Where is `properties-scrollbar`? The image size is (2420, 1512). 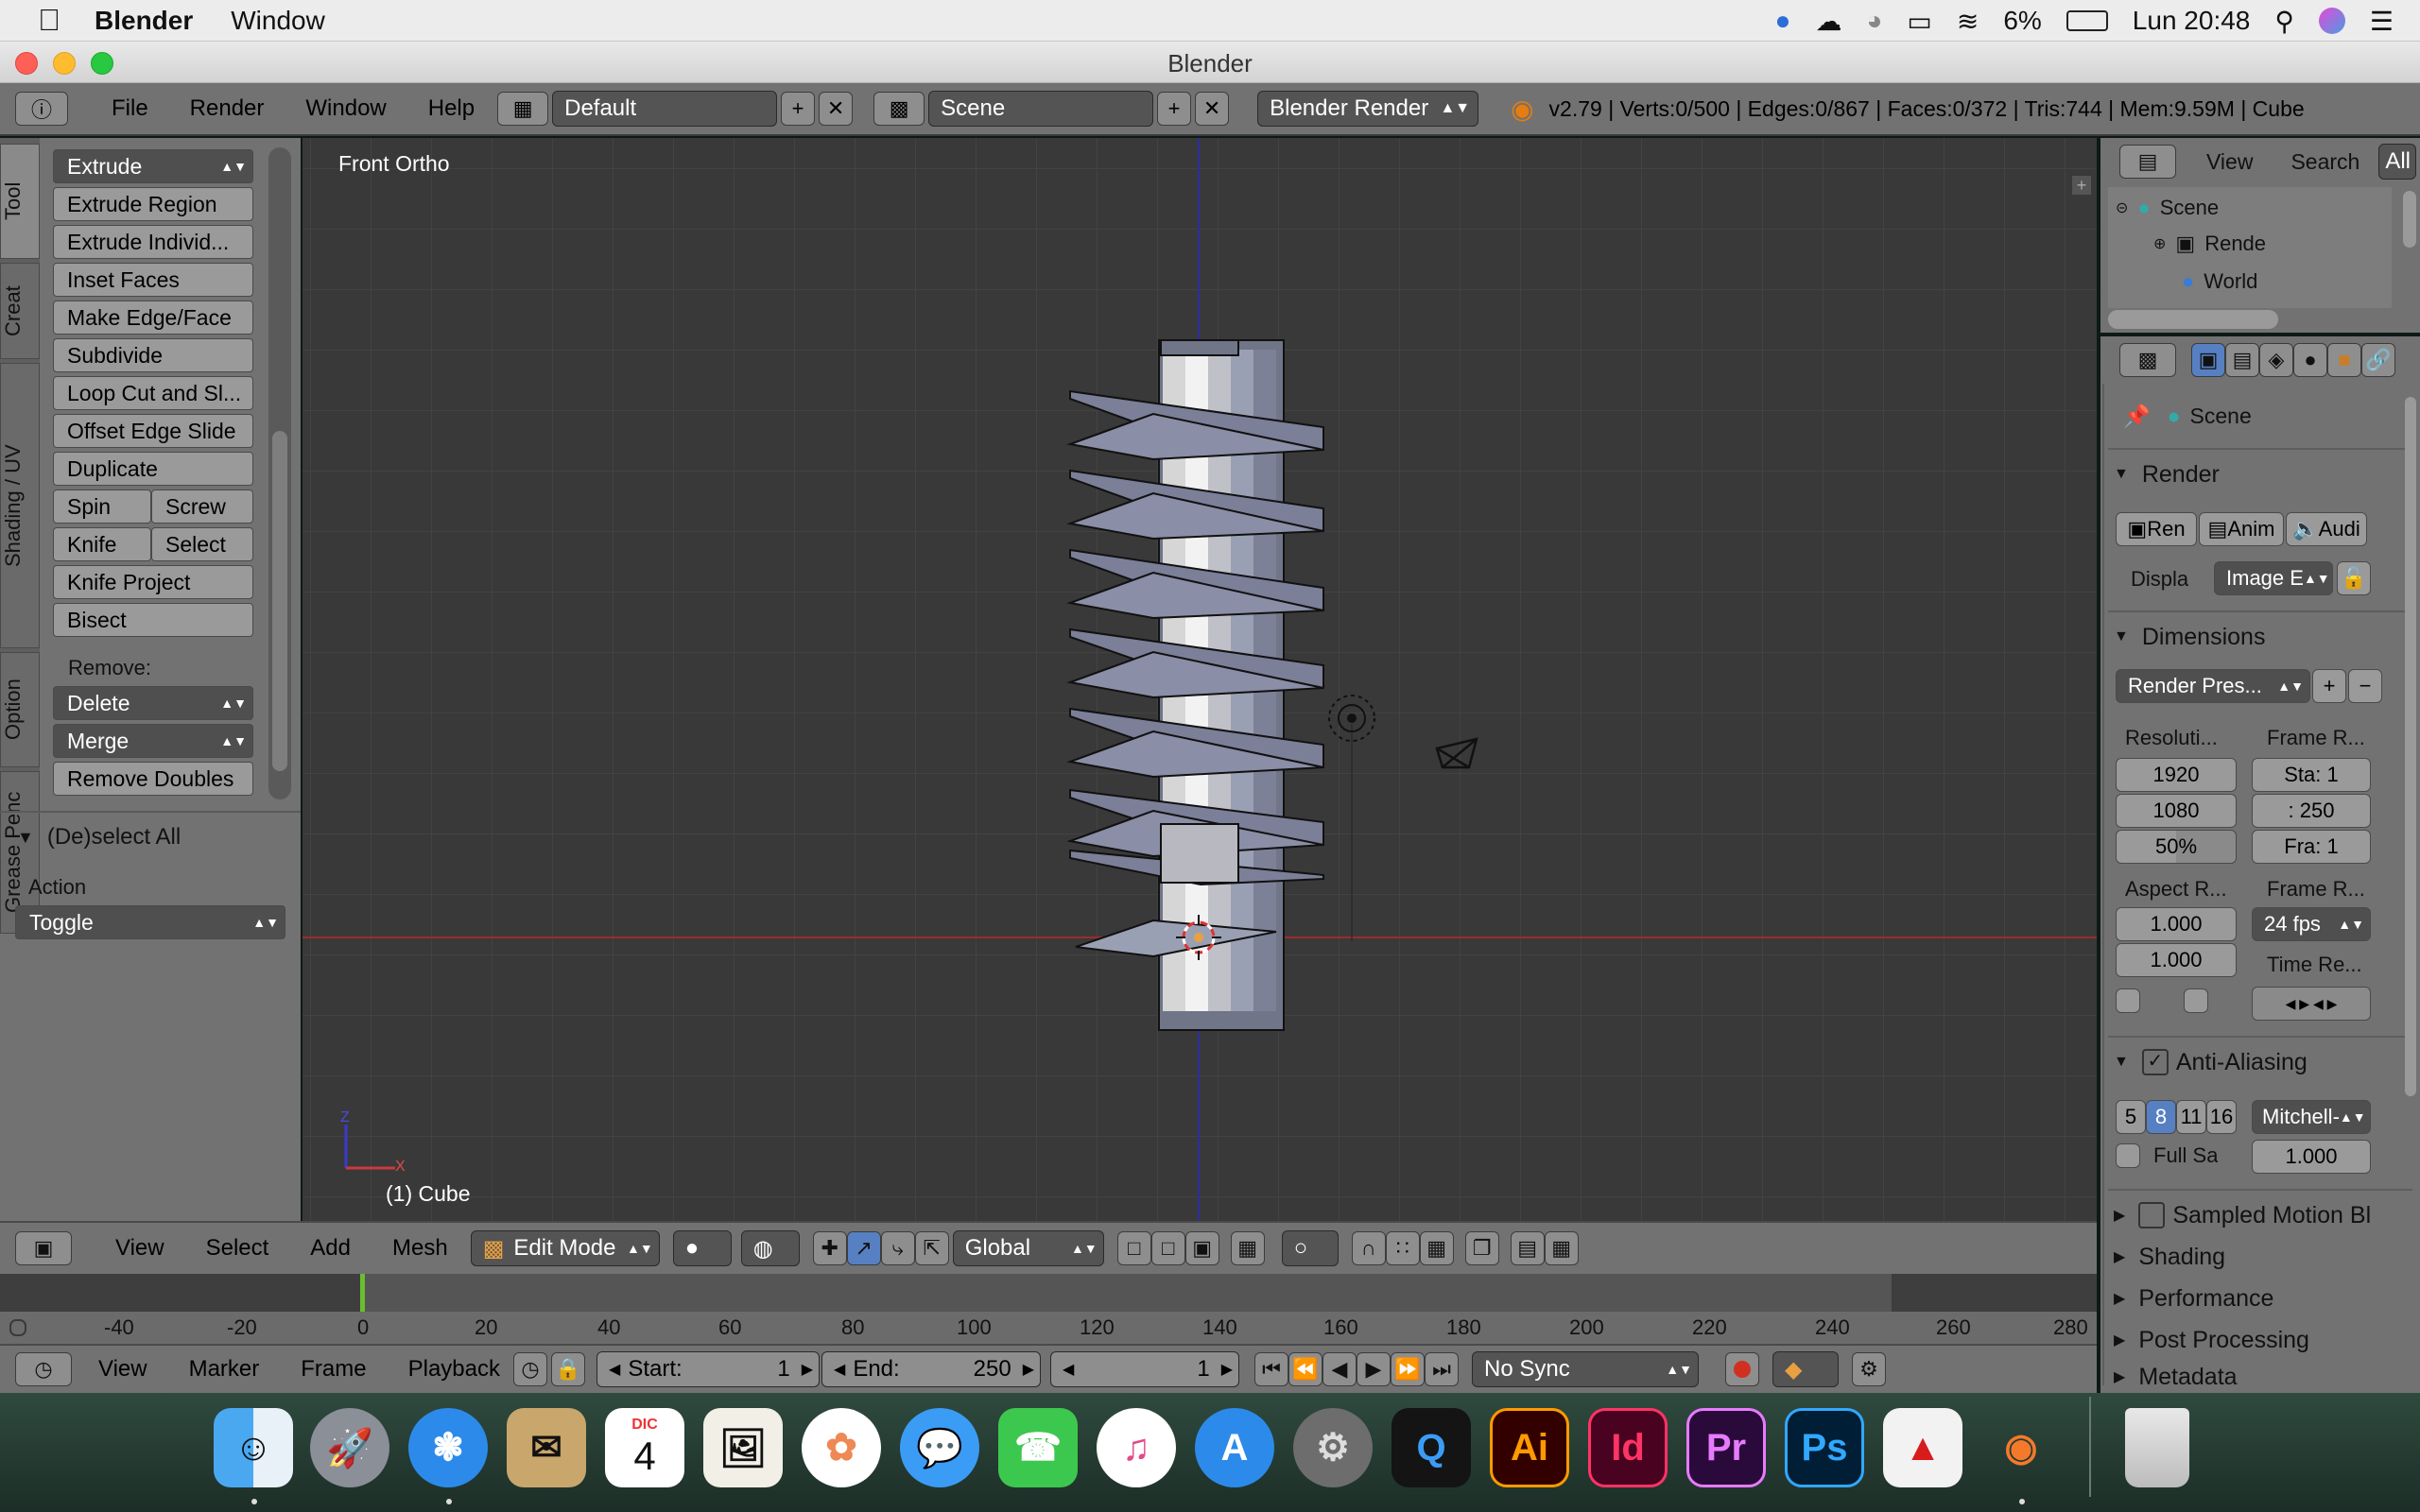
properties-scrollbar is located at coordinates (2410, 746).